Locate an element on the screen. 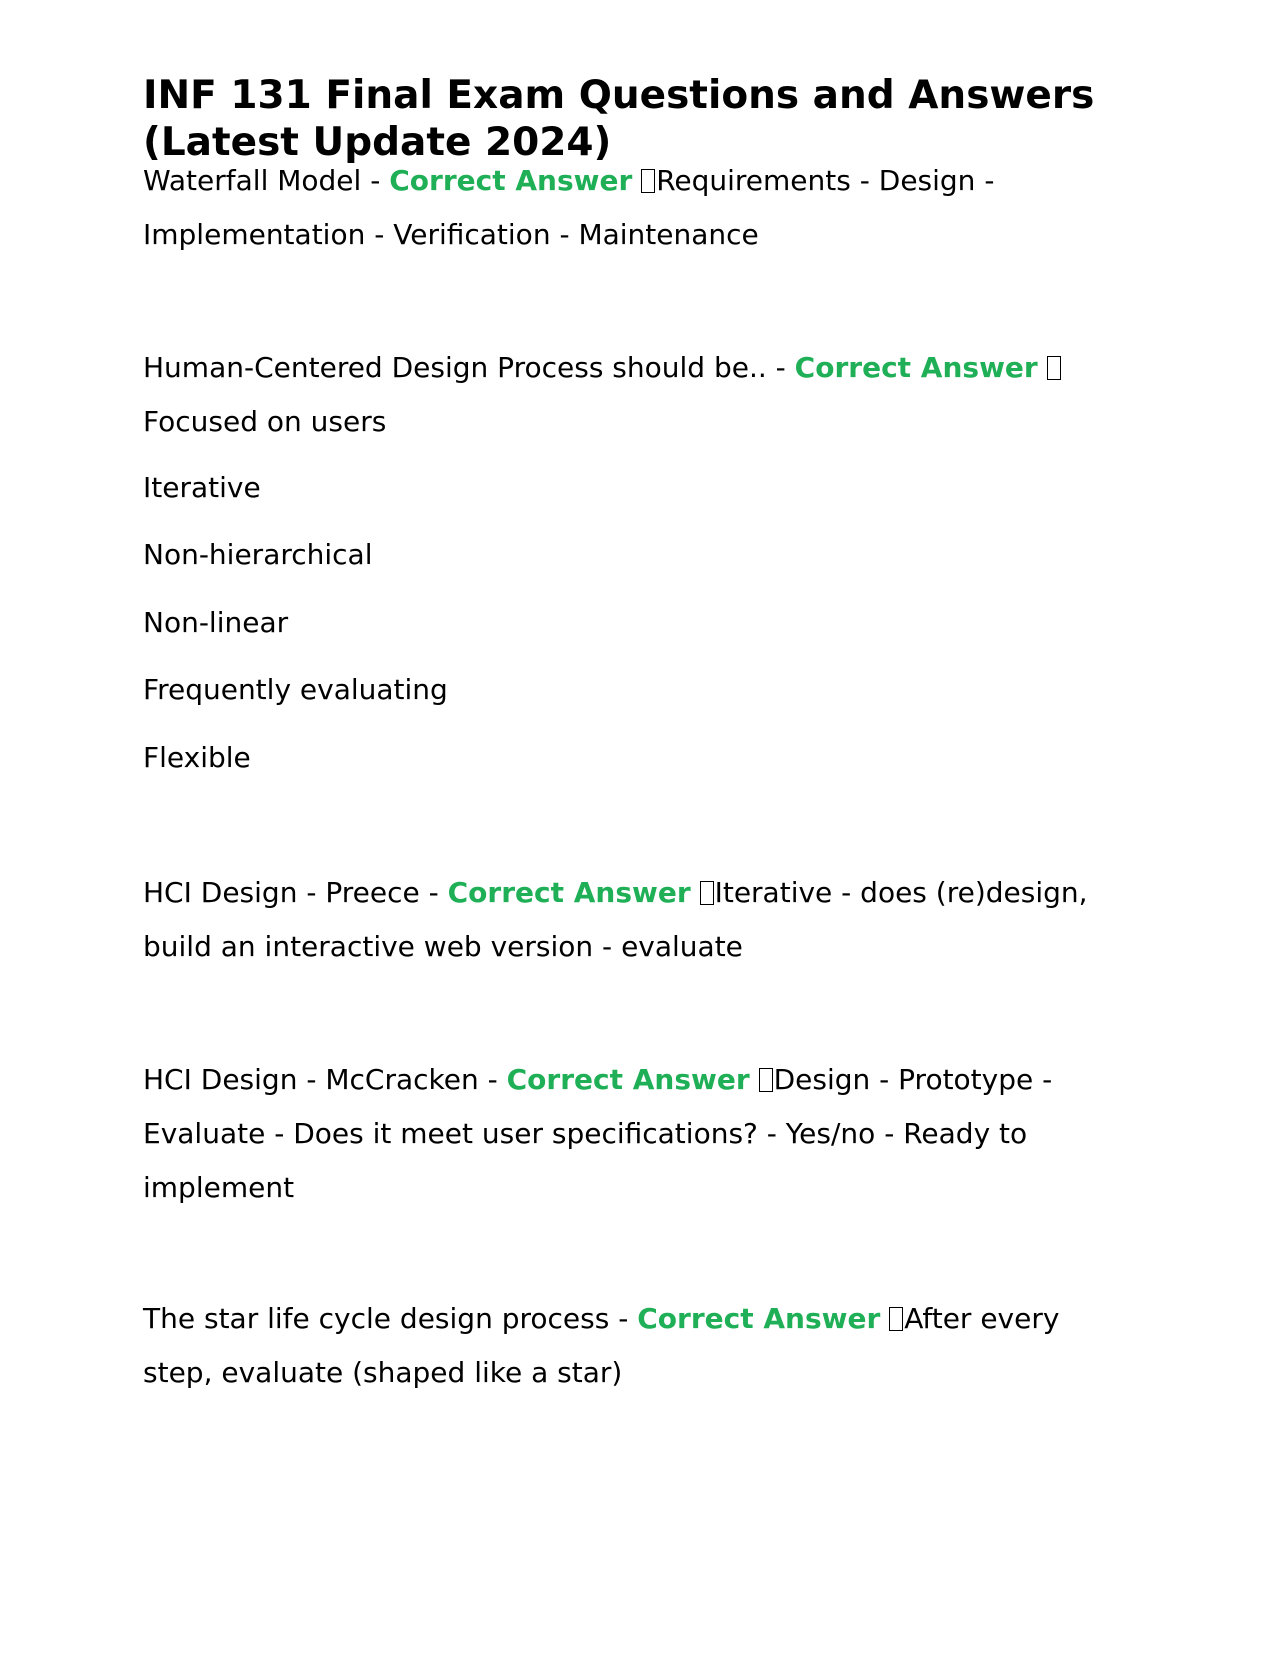 The image size is (1280, 1656). list-item: Non-linear is located at coordinates (216, 622).